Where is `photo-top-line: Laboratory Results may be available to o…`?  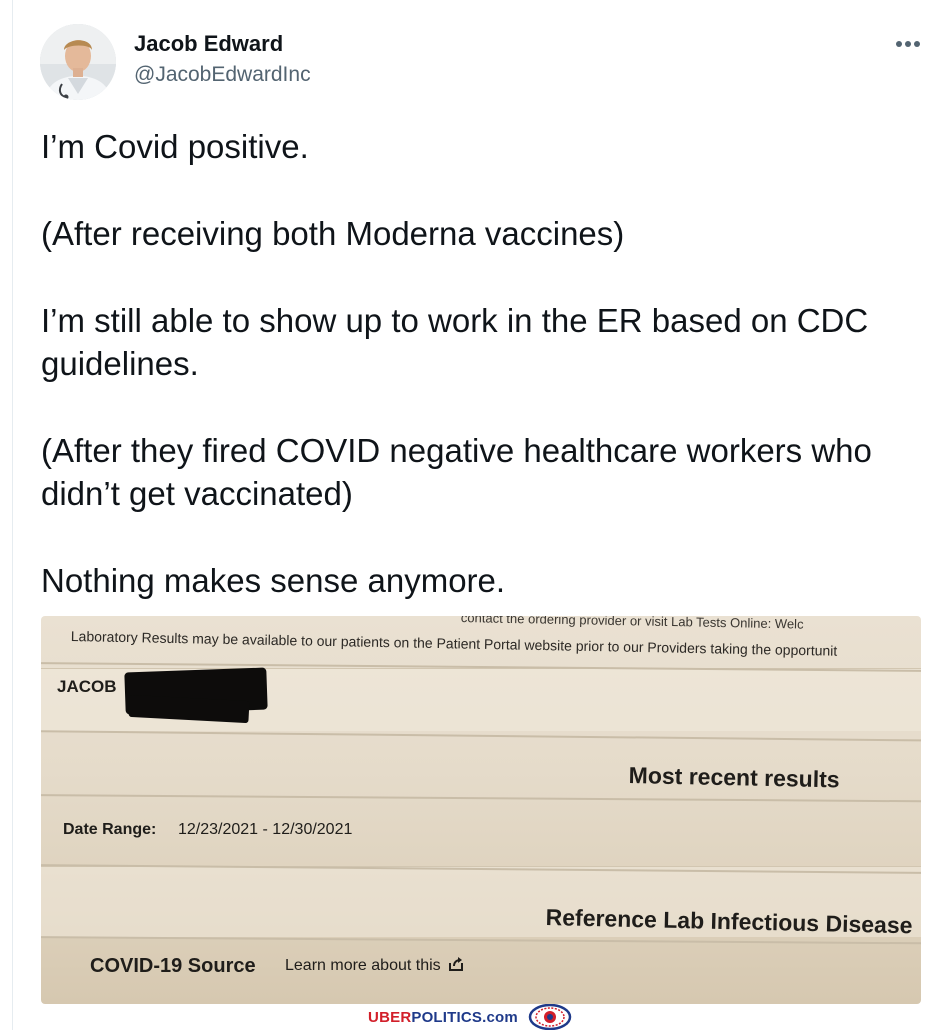
photo-top-line: Laboratory Results may be available to o… is located at coordinates (454, 643).